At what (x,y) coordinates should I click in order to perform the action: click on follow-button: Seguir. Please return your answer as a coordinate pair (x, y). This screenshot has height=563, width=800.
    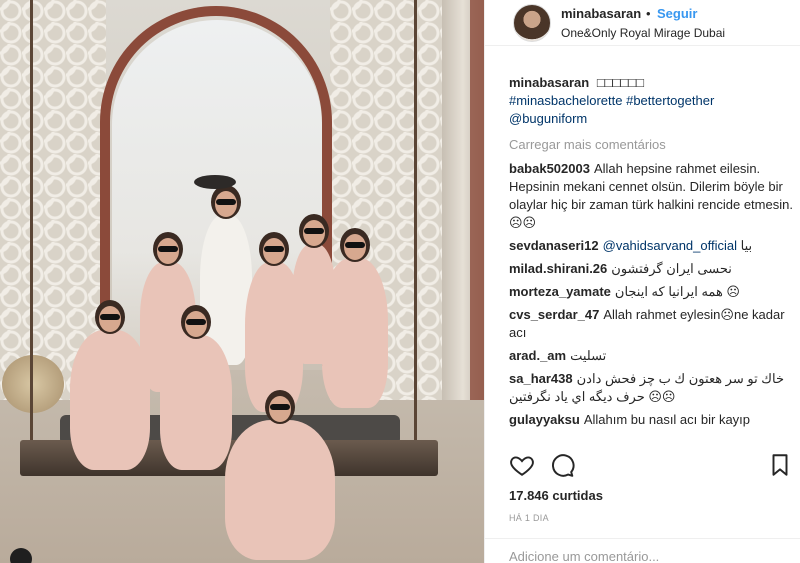
    Looking at the image, I should click on (677, 13).